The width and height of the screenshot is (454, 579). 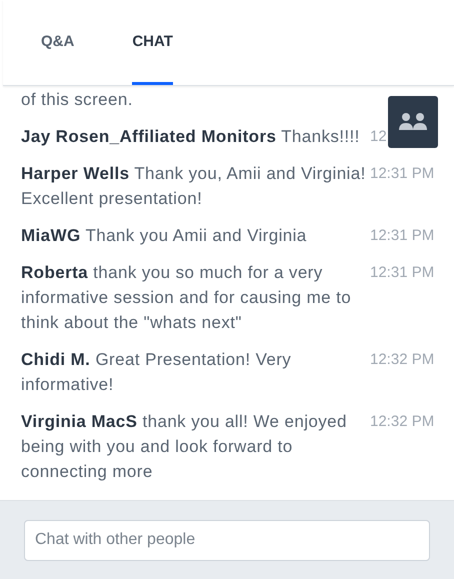 What do you see at coordinates (191, 137) in the screenshot?
I see `chat-message: Jay Rosen_Affiliated Monitors Thanks!!!!` at bounding box center [191, 137].